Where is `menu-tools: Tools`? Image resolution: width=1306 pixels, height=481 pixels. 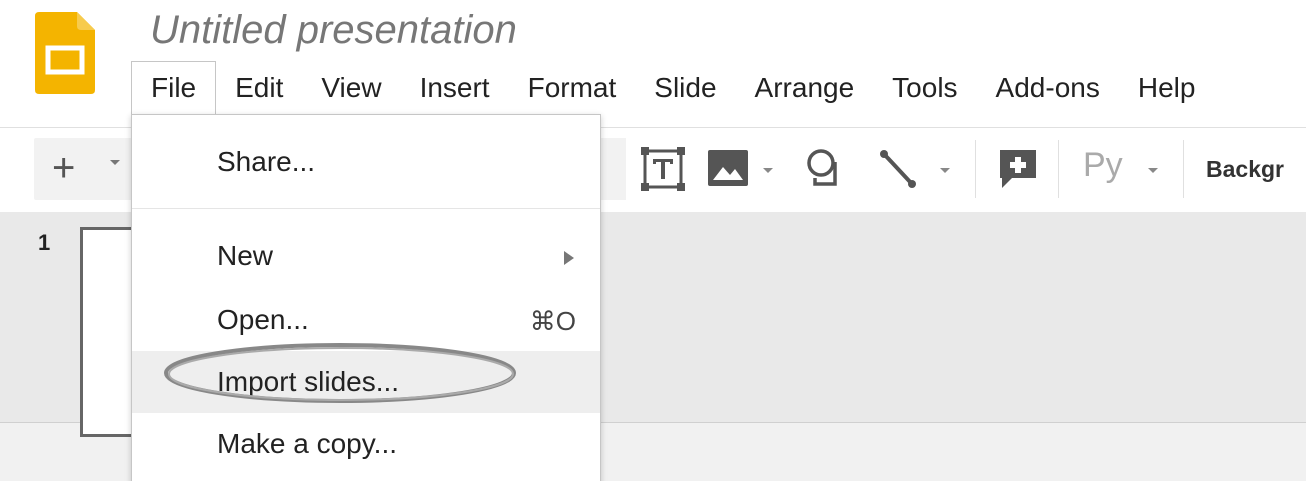 menu-tools: Tools is located at coordinates (924, 88).